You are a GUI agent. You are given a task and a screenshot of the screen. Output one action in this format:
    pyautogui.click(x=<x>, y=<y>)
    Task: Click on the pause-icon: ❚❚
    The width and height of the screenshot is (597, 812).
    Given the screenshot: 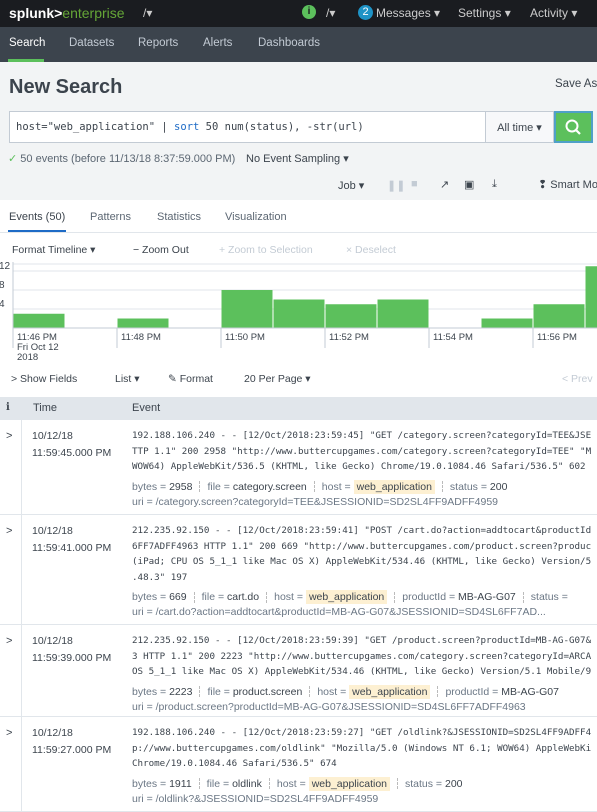 What is the action you would take?
    pyautogui.click(x=396, y=185)
    